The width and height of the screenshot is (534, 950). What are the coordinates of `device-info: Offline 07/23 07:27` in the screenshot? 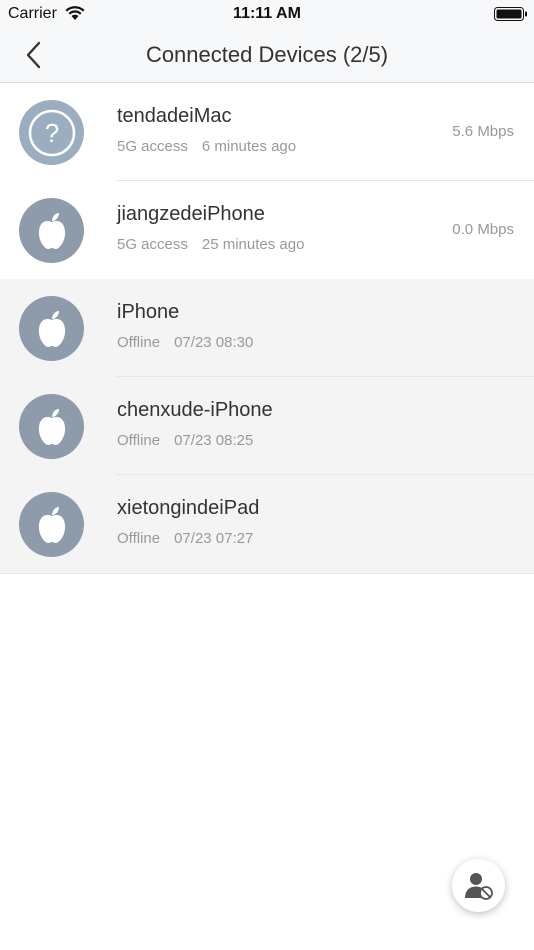 It's located at (185, 538).